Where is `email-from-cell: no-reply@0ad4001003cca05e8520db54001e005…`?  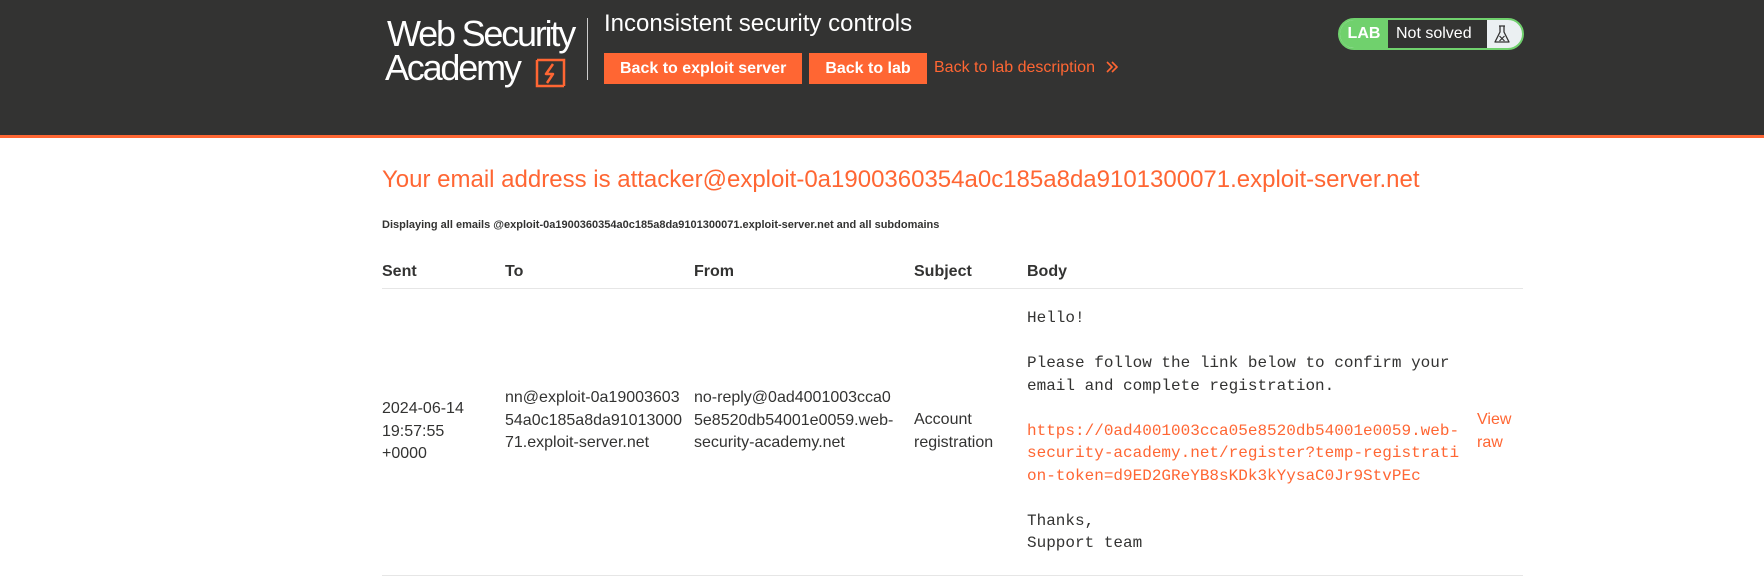 email-from-cell: no-reply@0ad4001003cca05e8520db54001e005… is located at coordinates (794, 420).